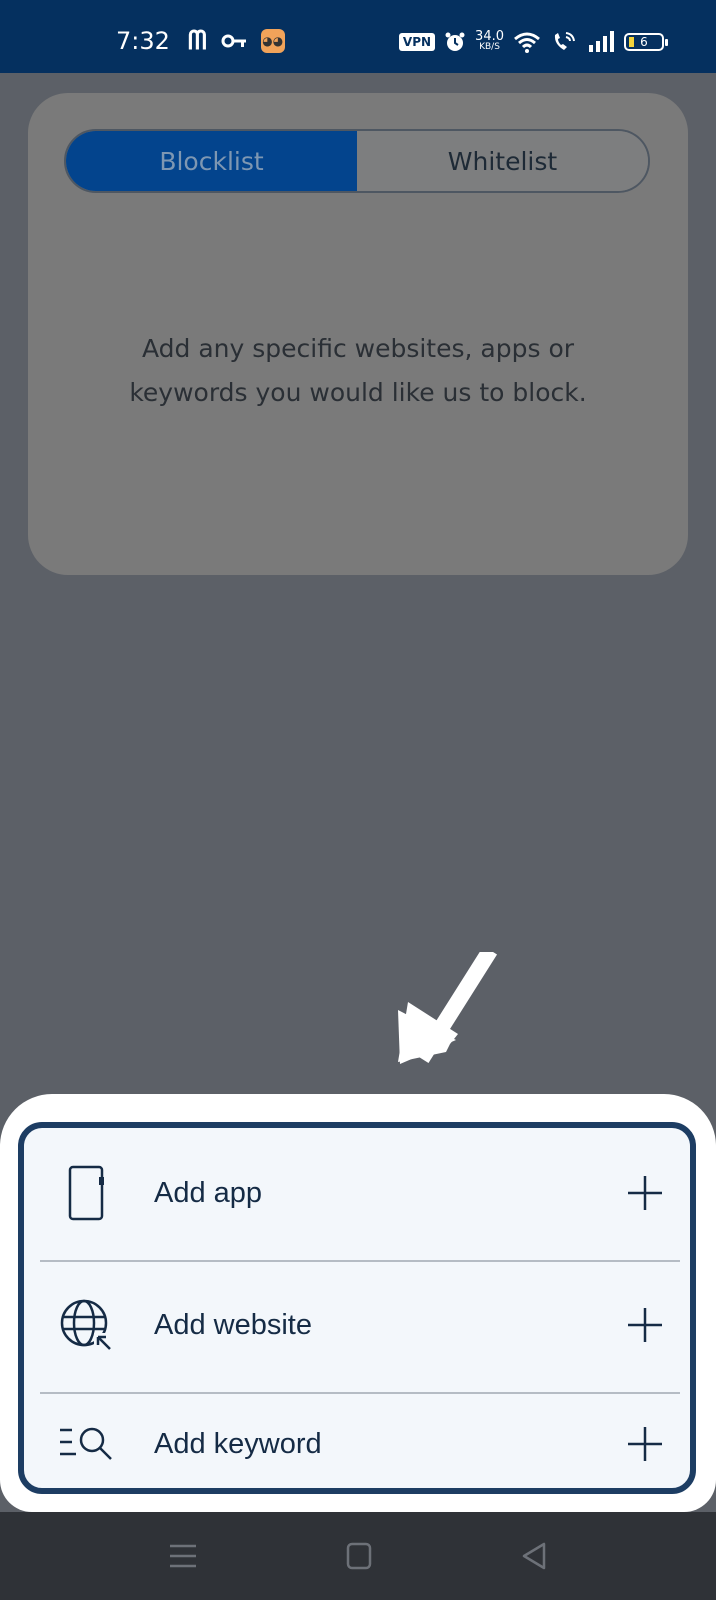 The image size is (716, 1600). What do you see at coordinates (489, 40) in the screenshot?
I see `network-speed: 34.0 KB/S` at bounding box center [489, 40].